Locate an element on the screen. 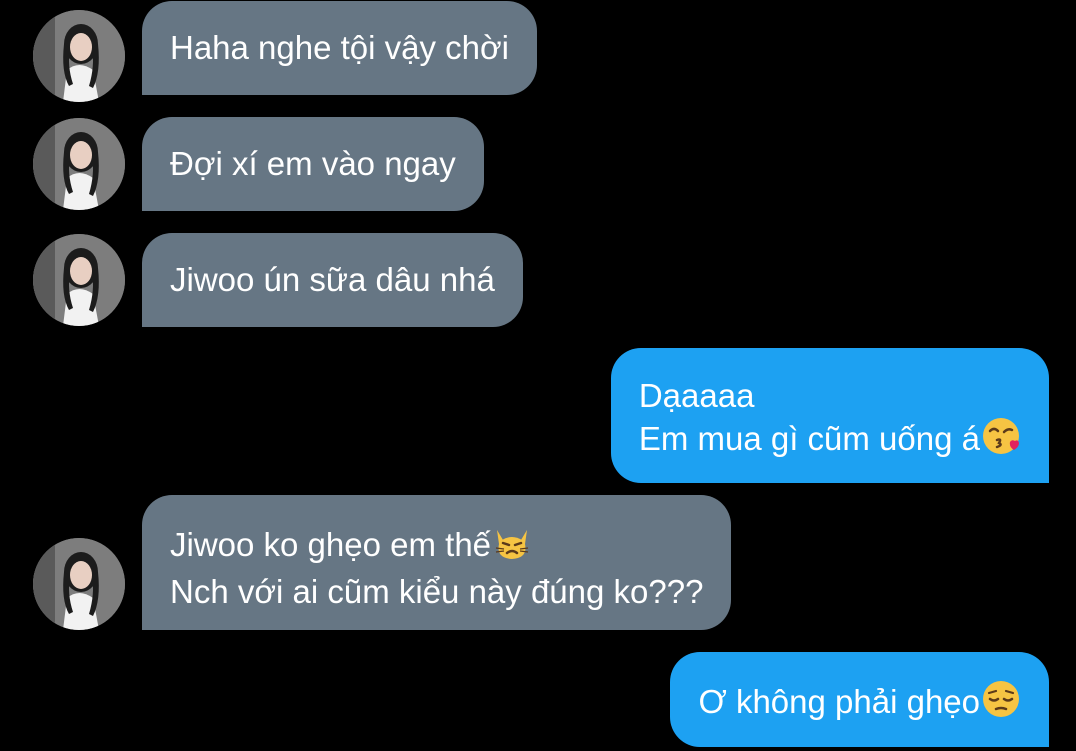 The image size is (1076, 751). message-bubble-outgoing: Ơ không phải ghẹo is located at coordinates (859, 699).